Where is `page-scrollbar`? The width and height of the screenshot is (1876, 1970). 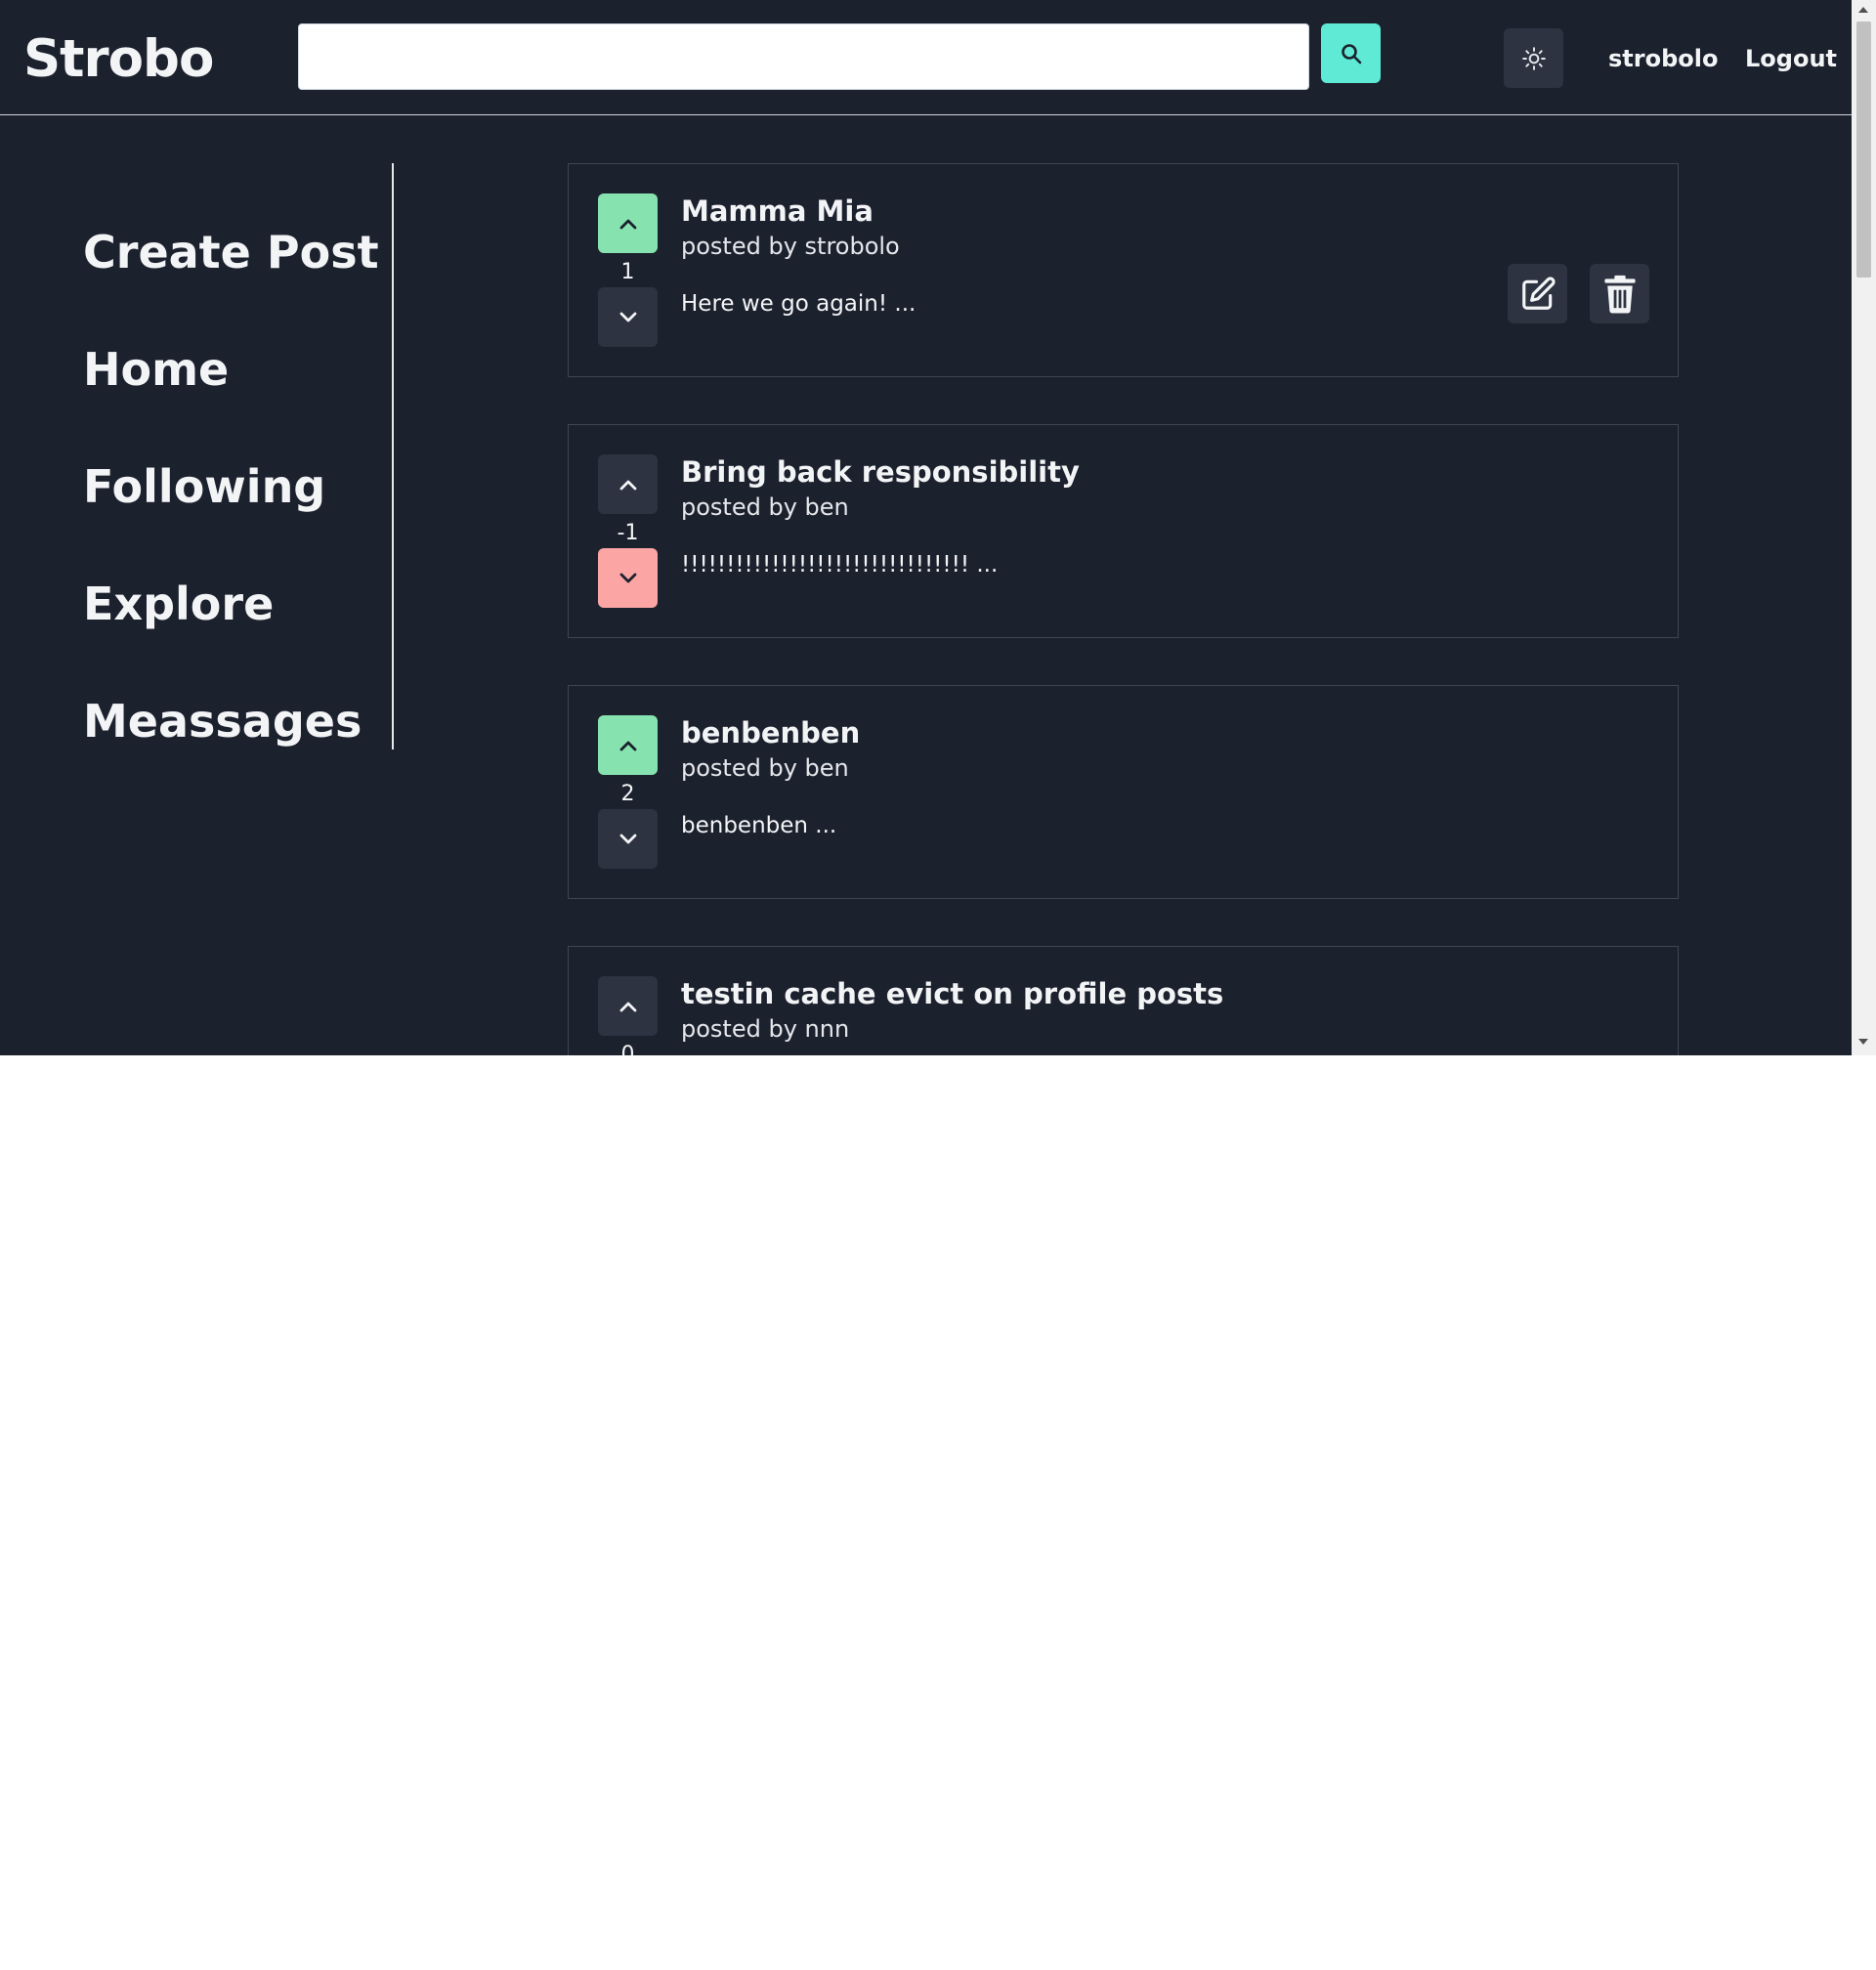 page-scrollbar is located at coordinates (1864, 527).